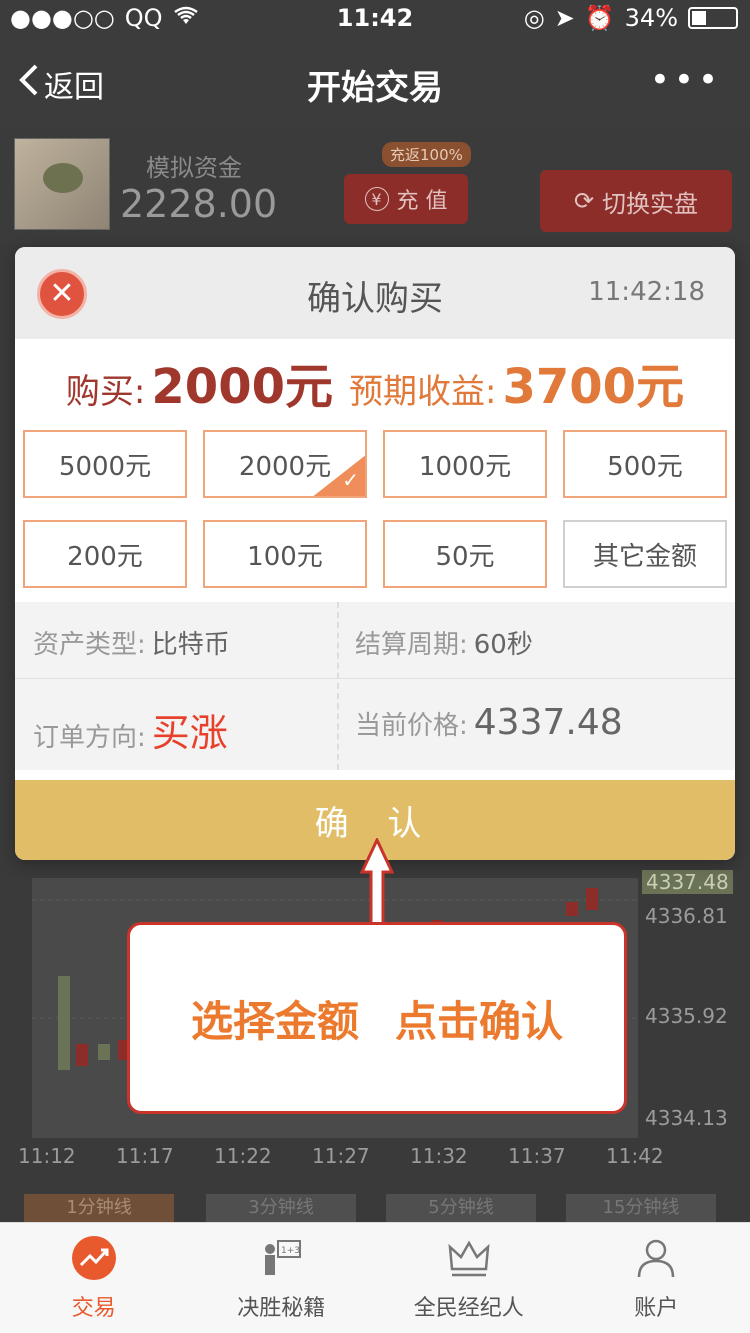 This screenshot has width=750, height=1333. I want to click on amount-option-50: 50元, so click(465, 554).